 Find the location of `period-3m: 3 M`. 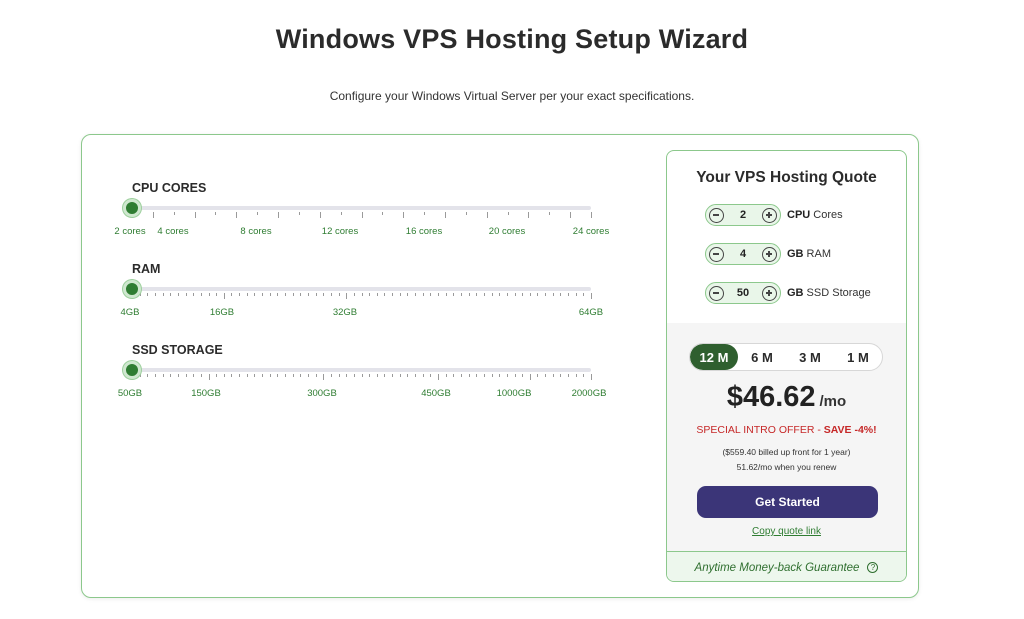

period-3m: 3 M is located at coordinates (810, 357).